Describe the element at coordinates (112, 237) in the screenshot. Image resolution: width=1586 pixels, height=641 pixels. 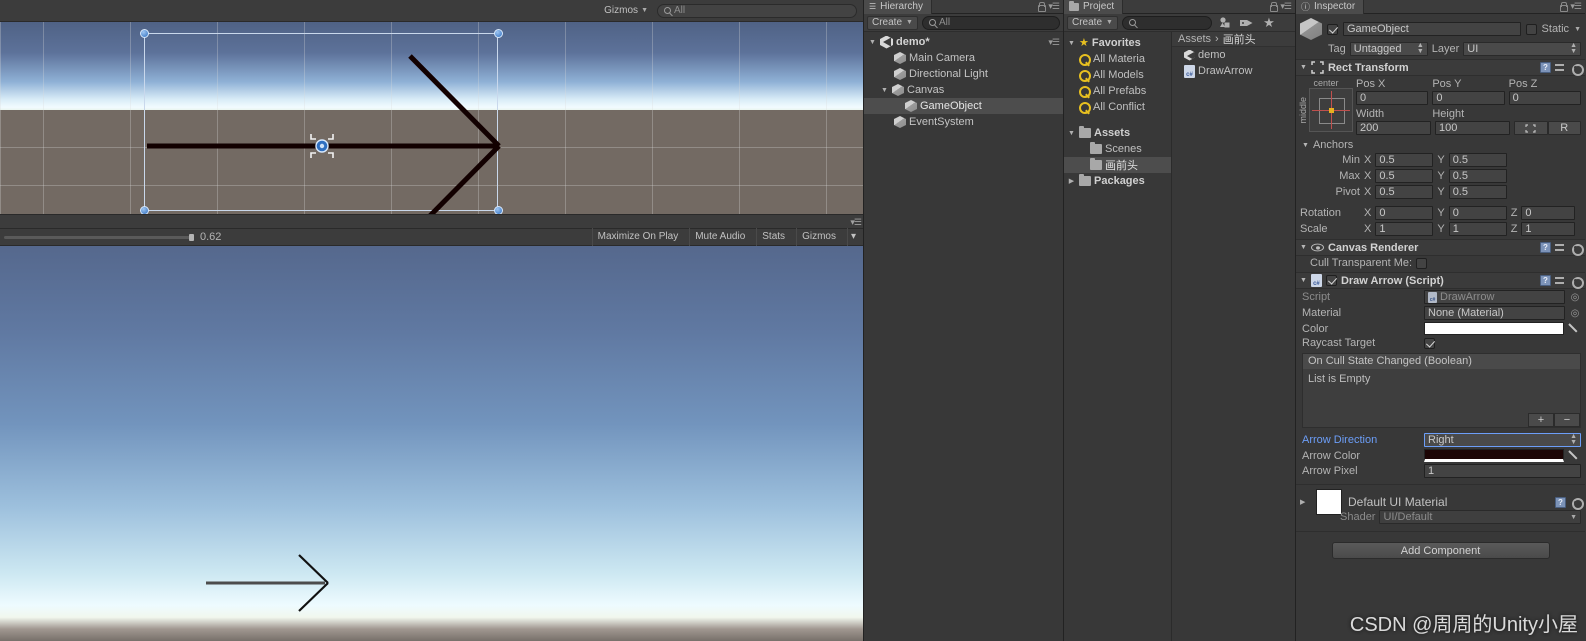
I see `game-scale-slider: 0.62` at that location.